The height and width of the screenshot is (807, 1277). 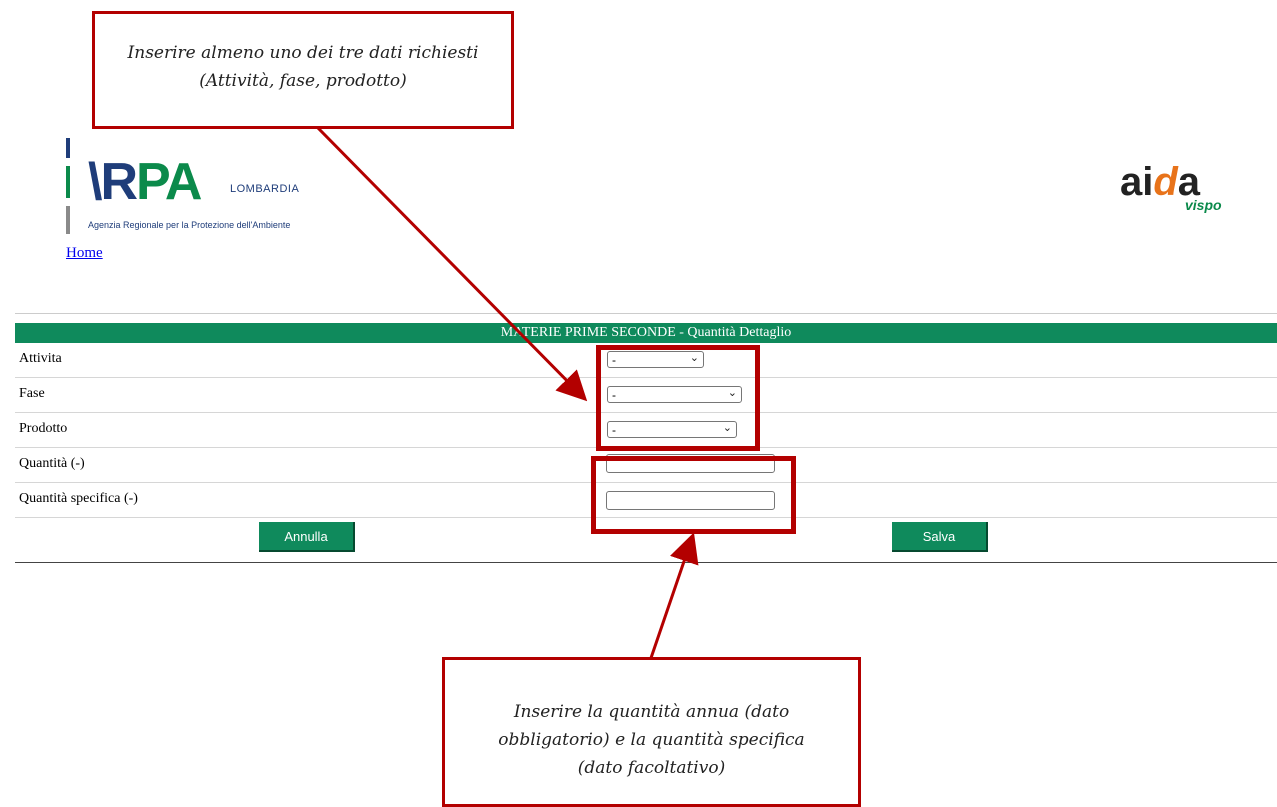 I want to click on highlight-inputs, so click(x=693, y=495).